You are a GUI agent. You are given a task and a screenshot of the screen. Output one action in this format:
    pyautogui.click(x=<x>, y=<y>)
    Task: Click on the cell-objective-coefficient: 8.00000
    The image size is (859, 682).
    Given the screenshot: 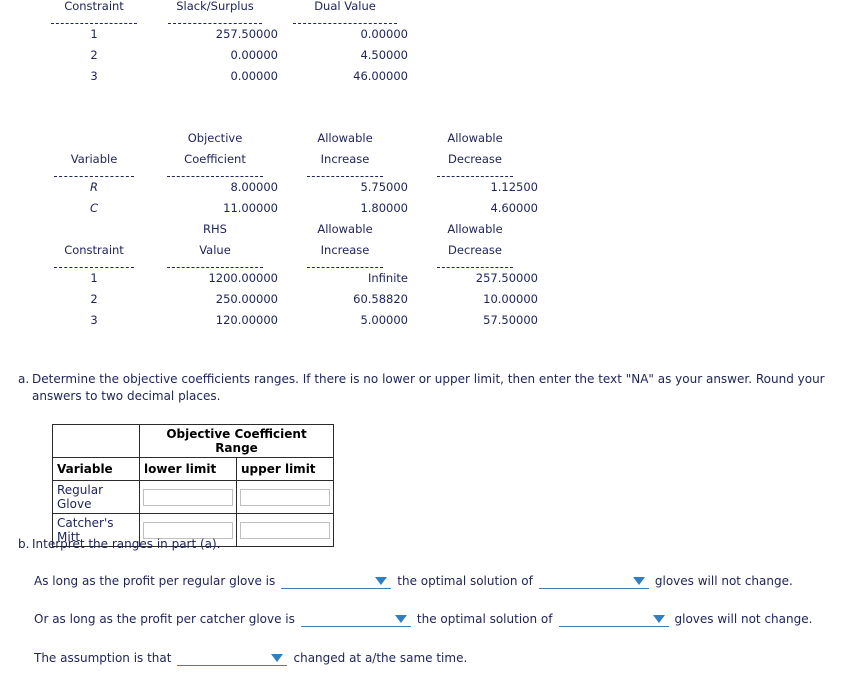 What is the action you would take?
    pyautogui.click(x=254, y=187)
    